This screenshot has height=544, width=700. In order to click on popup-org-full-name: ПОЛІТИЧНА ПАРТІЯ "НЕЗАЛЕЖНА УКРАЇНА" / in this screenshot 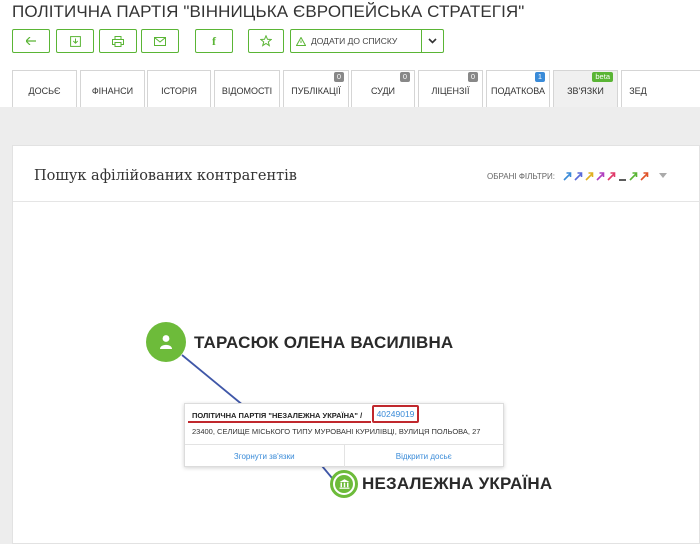, I will do `click(277, 415)`.